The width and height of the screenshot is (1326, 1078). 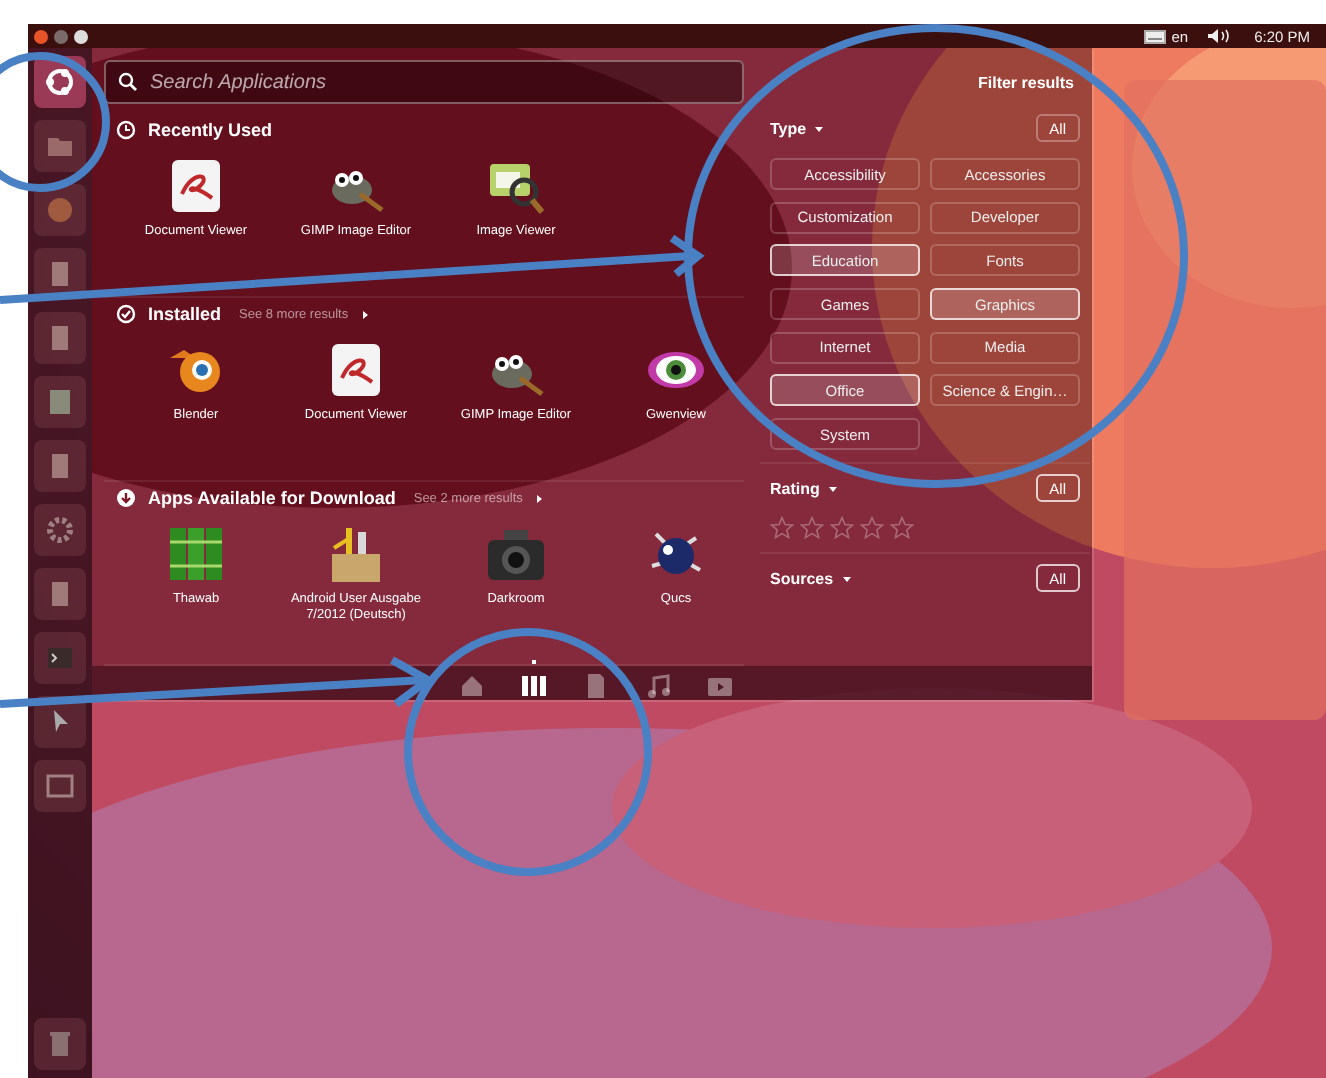 I want to click on section-title: Recently Used, so click(x=210, y=130).